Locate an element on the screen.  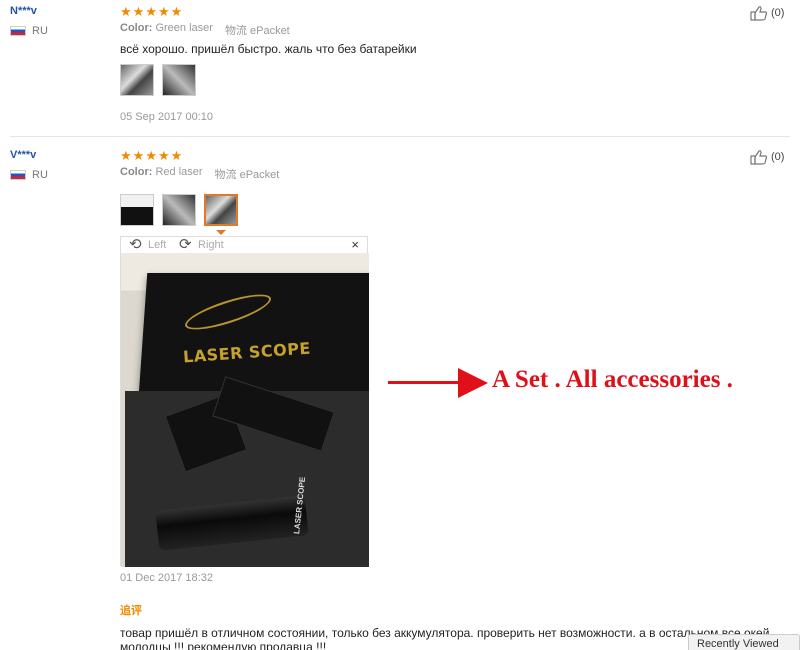
annotation-text: A Set . All accessories . is located at coordinates (612, 379).